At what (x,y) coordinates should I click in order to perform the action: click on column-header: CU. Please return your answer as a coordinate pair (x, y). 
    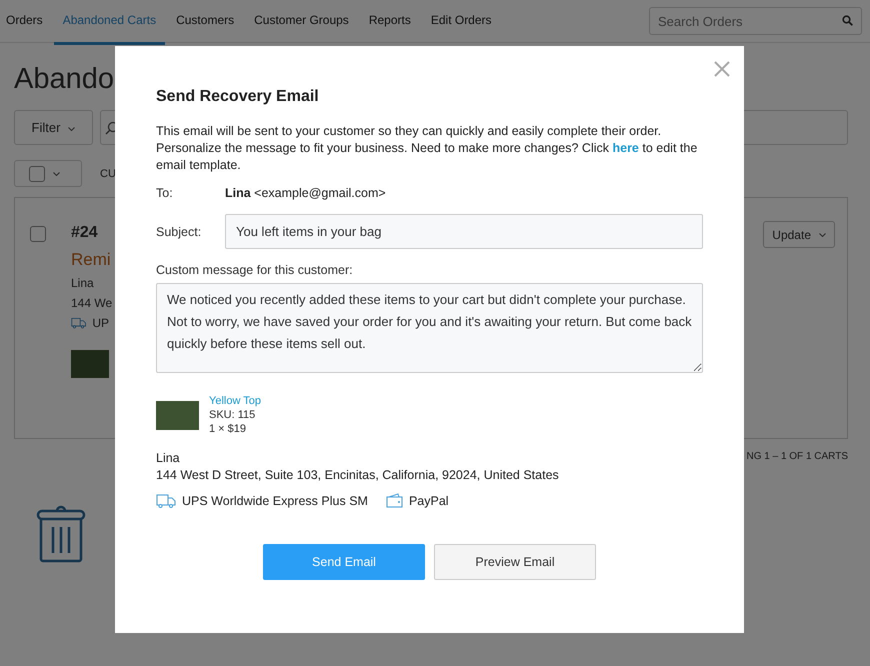
    Looking at the image, I should click on (108, 174).